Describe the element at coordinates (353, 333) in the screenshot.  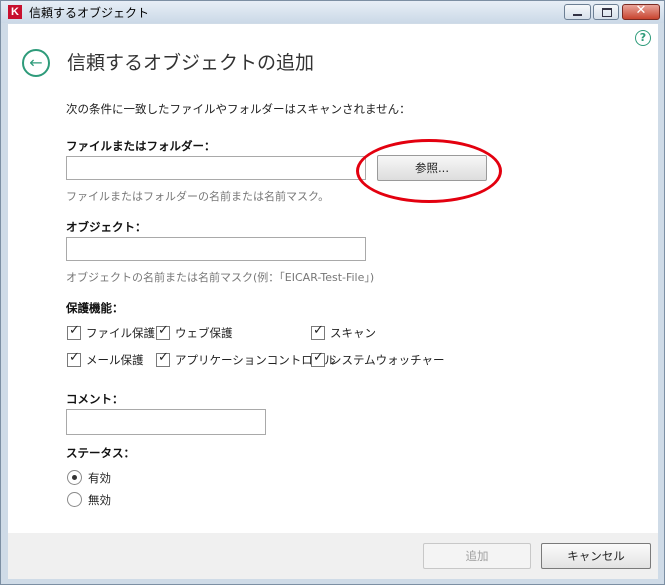
I see `checkbox-label: スキャン` at that location.